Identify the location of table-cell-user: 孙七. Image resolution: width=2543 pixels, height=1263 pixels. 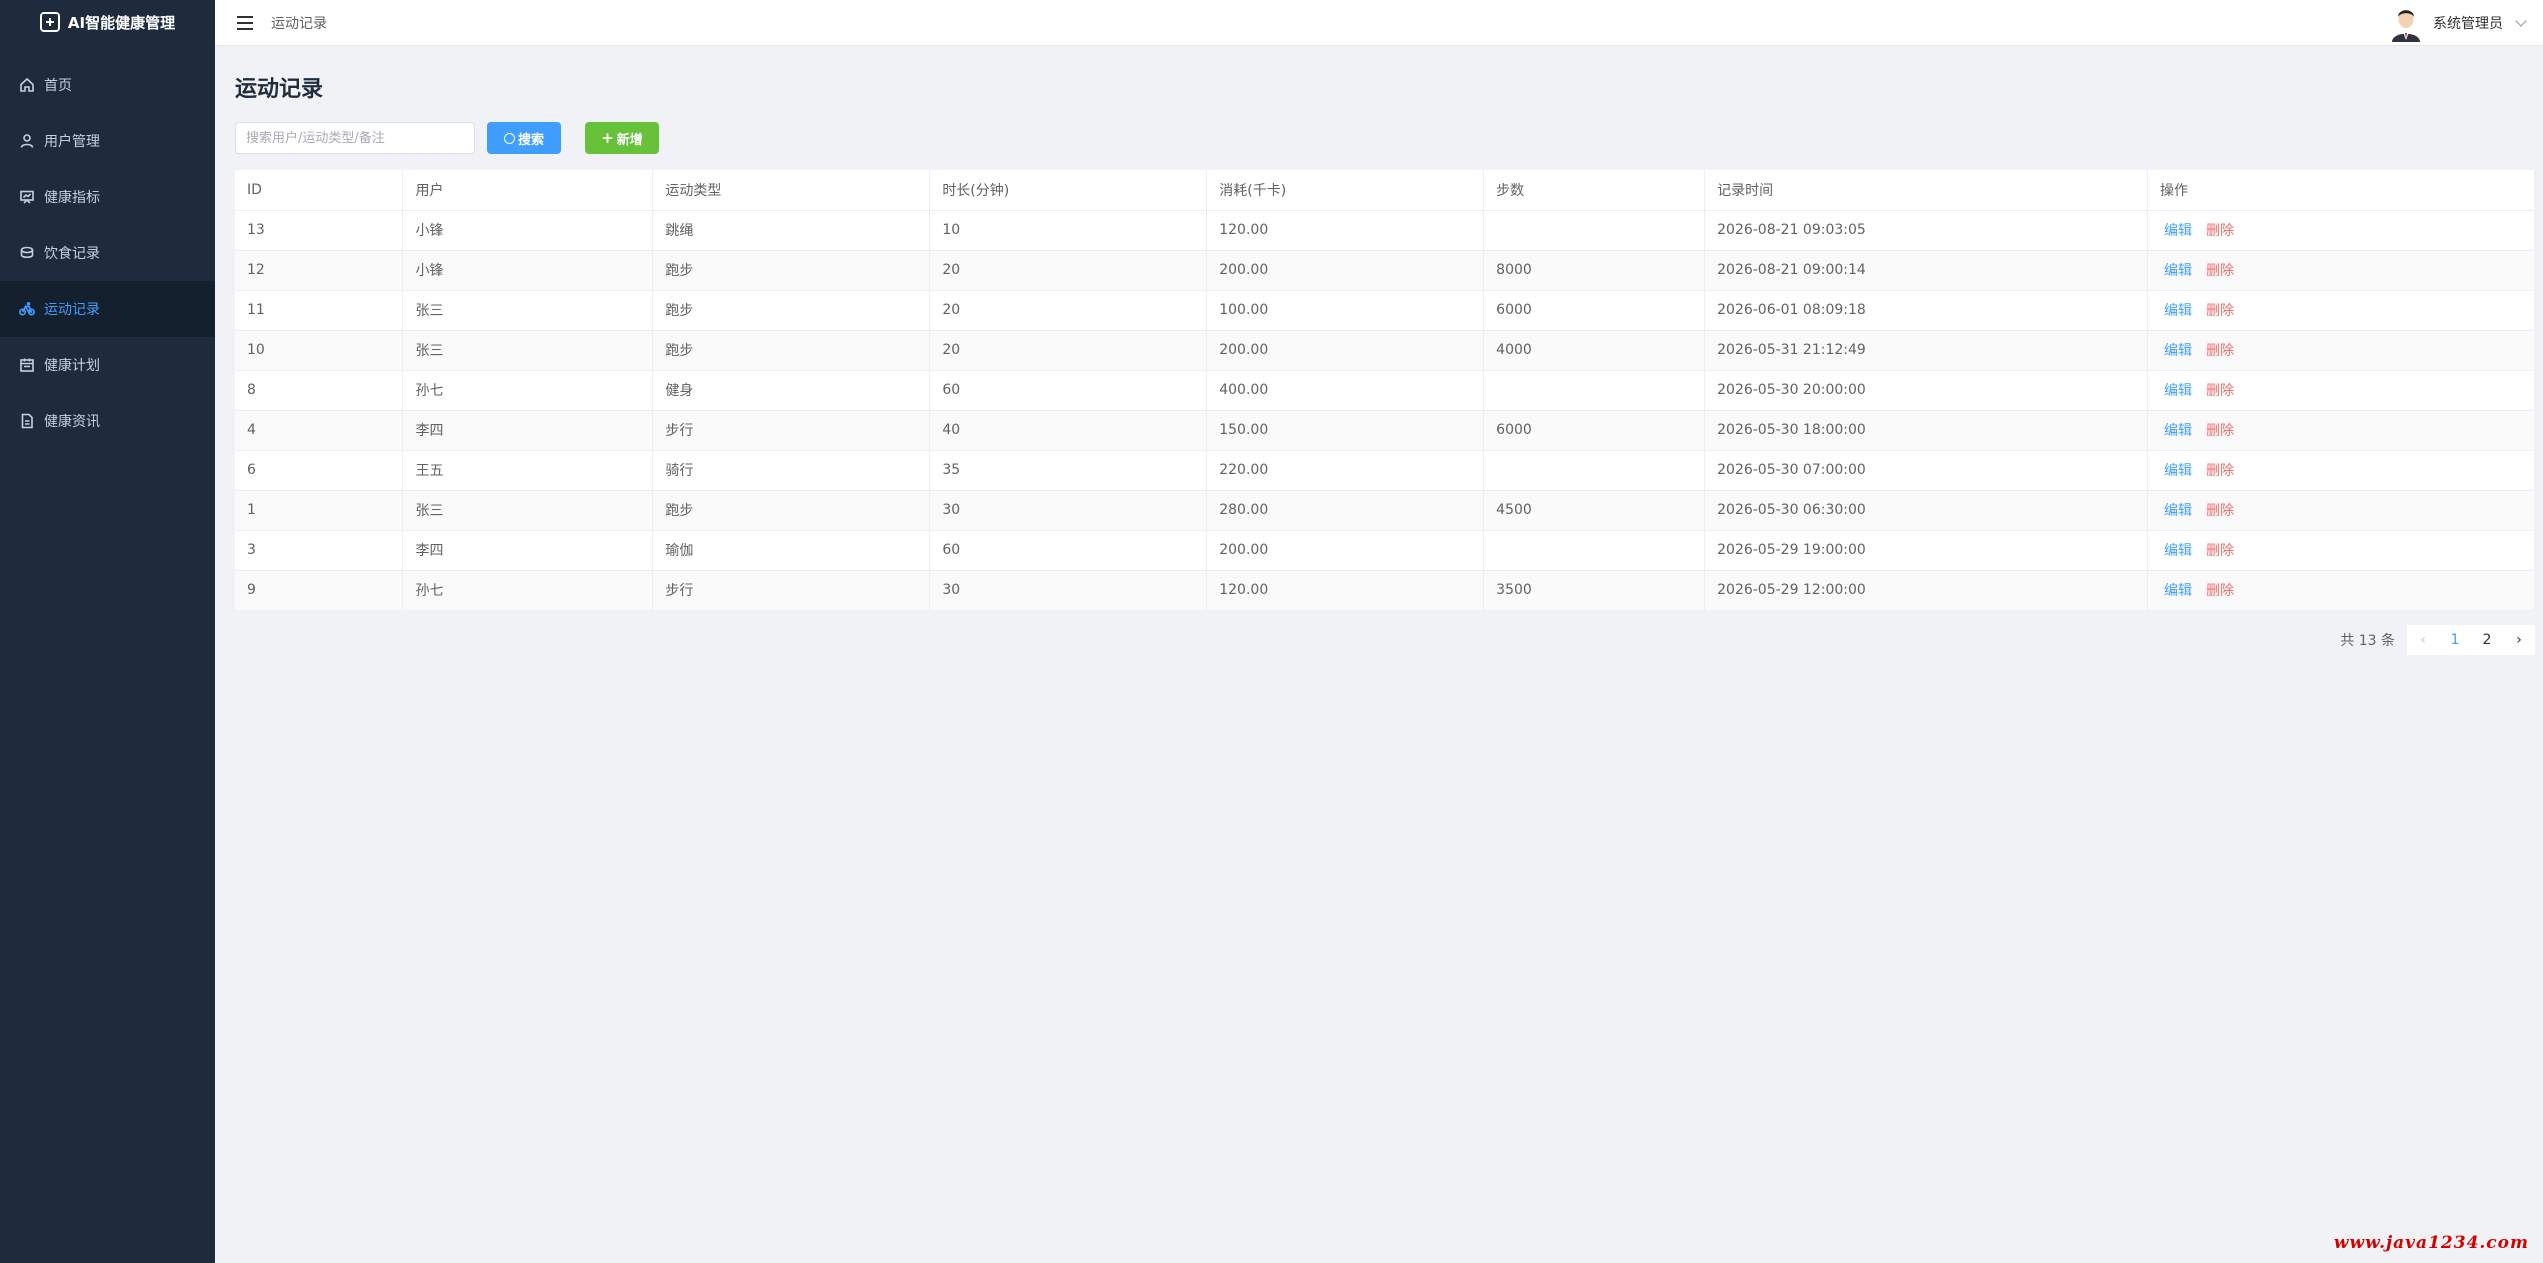
(528, 590).